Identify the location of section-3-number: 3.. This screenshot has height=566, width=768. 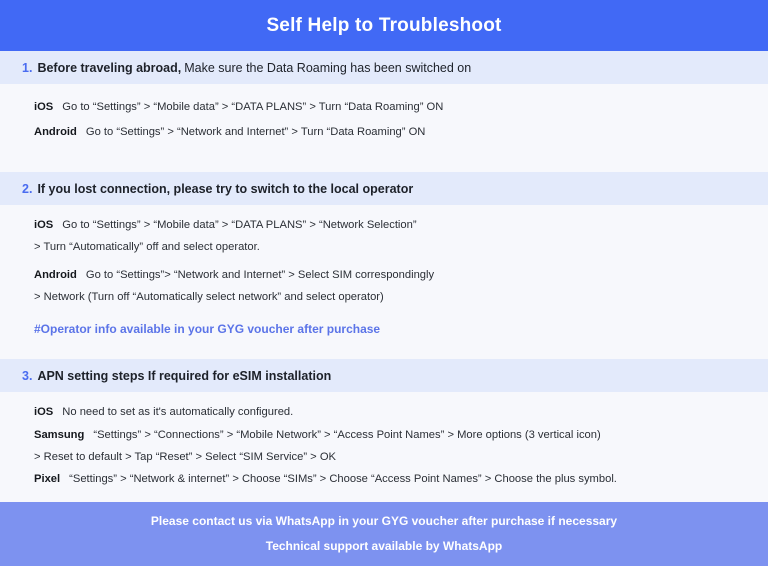
(27, 375).